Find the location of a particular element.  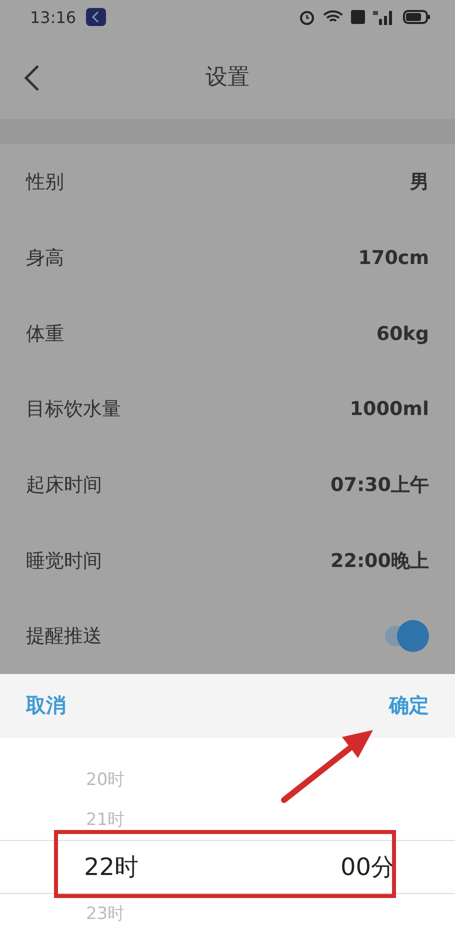

alarm-icon is located at coordinates (307, 17).